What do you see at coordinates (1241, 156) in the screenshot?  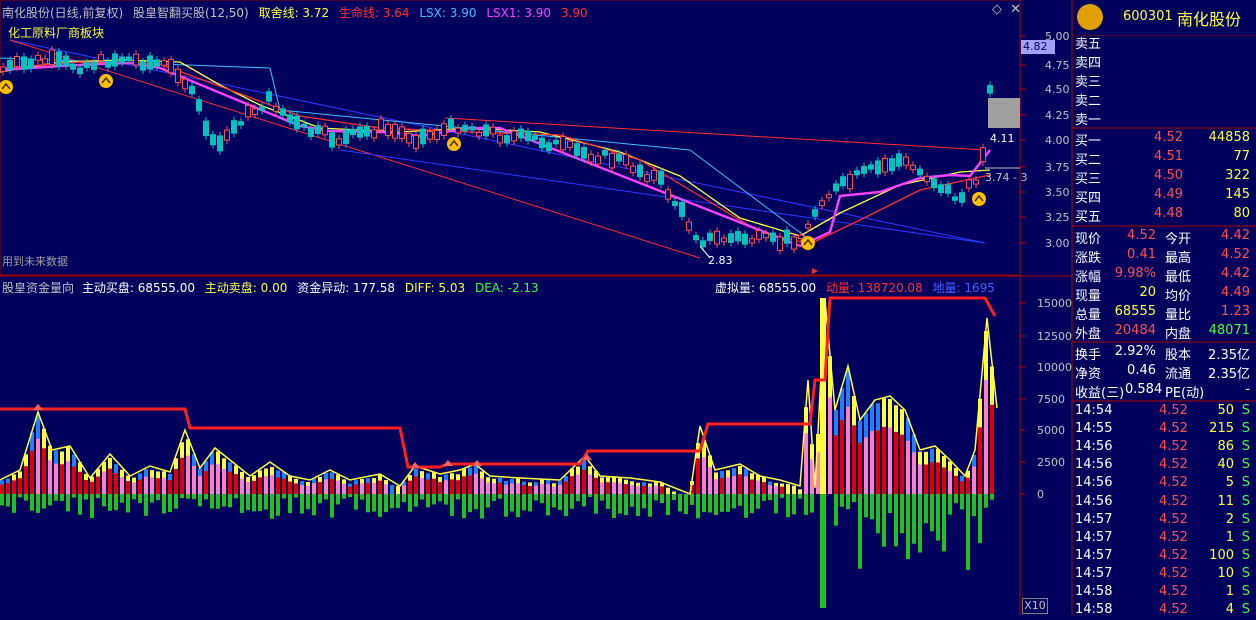 I see `buy-qty: 77` at bounding box center [1241, 156].